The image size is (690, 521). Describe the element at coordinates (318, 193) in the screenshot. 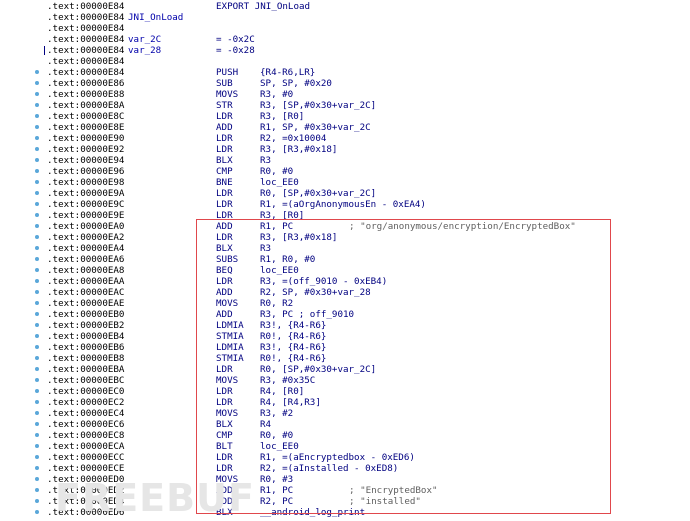

I see `operands: R0, [SP,#0x30+var_2C]` at that location.